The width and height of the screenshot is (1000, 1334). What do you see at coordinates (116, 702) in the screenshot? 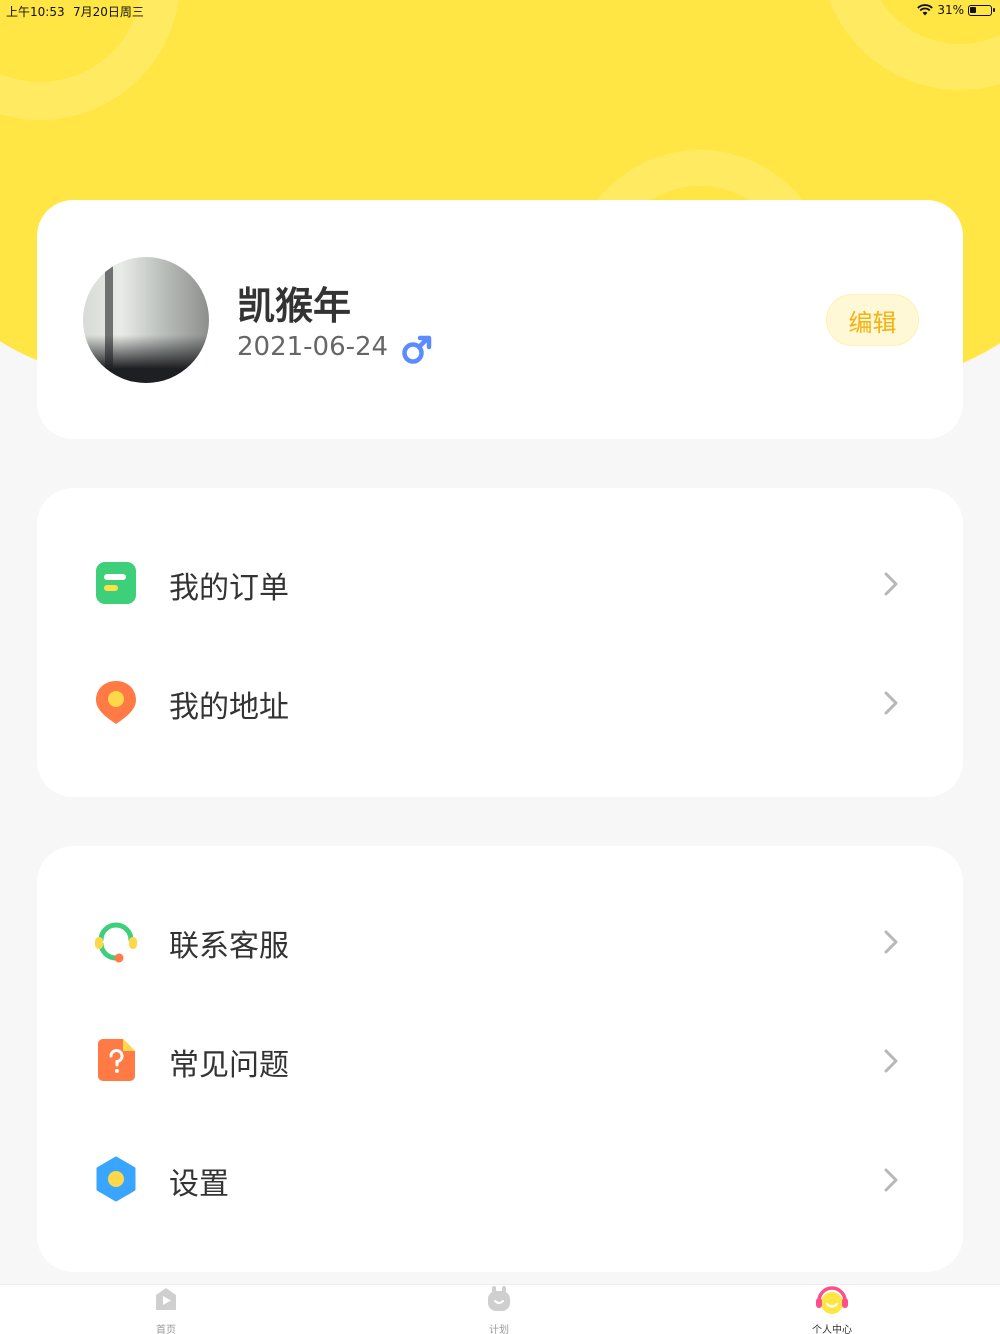
I see `location-pin-icon` at bounding box center [116, 702].